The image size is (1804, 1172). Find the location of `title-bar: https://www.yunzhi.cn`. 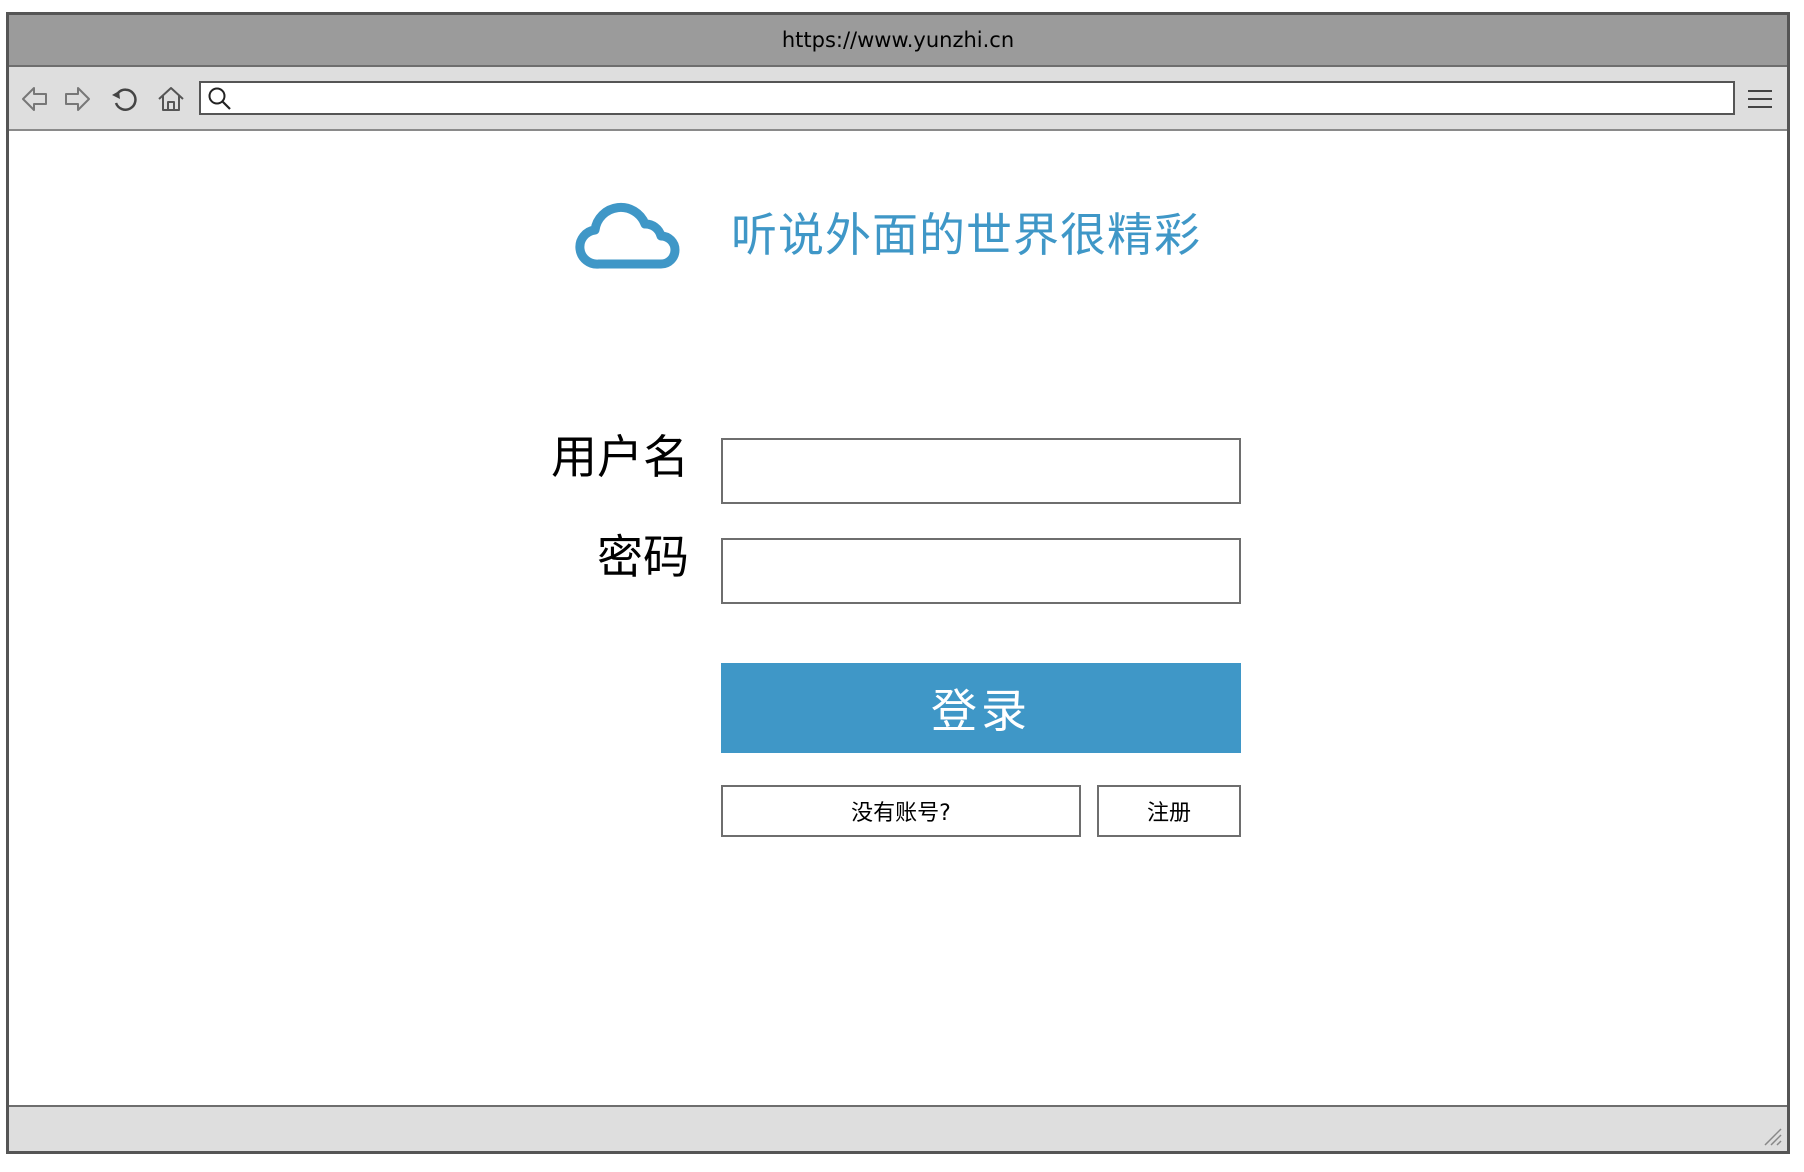

title-bar: https://www.yunzhi.cn is located at coordinates (898, 41).